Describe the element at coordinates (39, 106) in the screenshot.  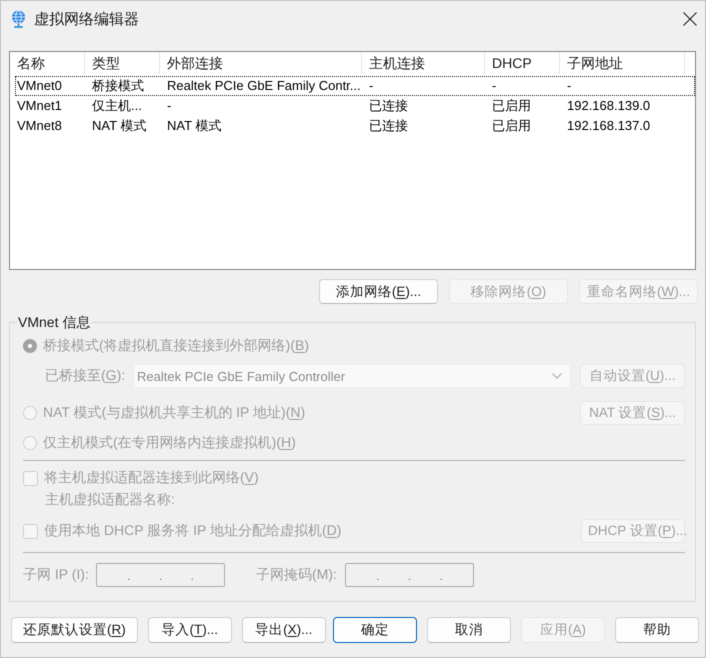
I see `table-cell-text: VMnet1` at that location.